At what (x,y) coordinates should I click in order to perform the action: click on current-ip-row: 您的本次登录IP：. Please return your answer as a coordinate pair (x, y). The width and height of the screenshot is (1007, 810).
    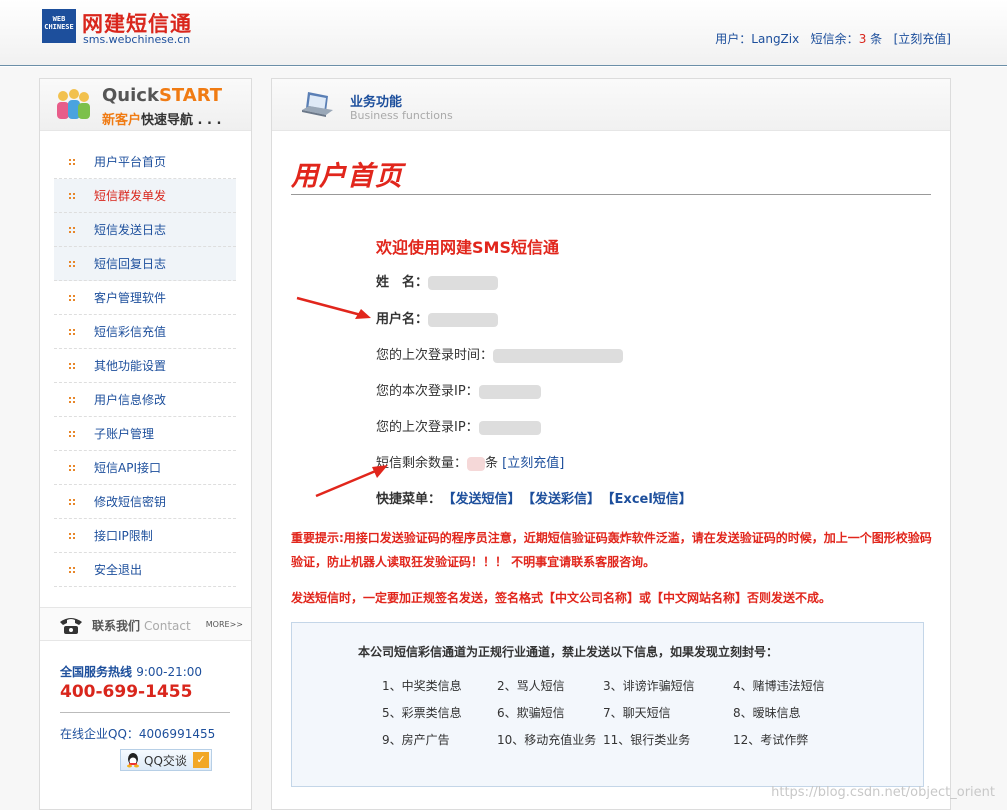
    Looking at the image, I should click on (458, 389).